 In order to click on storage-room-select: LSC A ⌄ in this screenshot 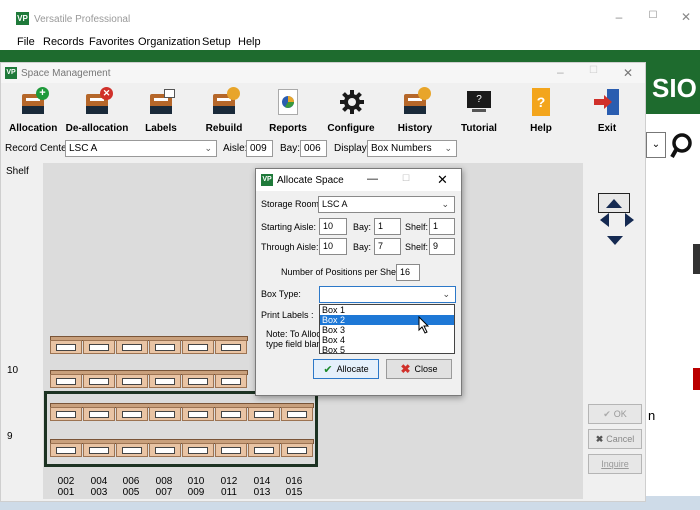, I will do `click(386, 204)`.